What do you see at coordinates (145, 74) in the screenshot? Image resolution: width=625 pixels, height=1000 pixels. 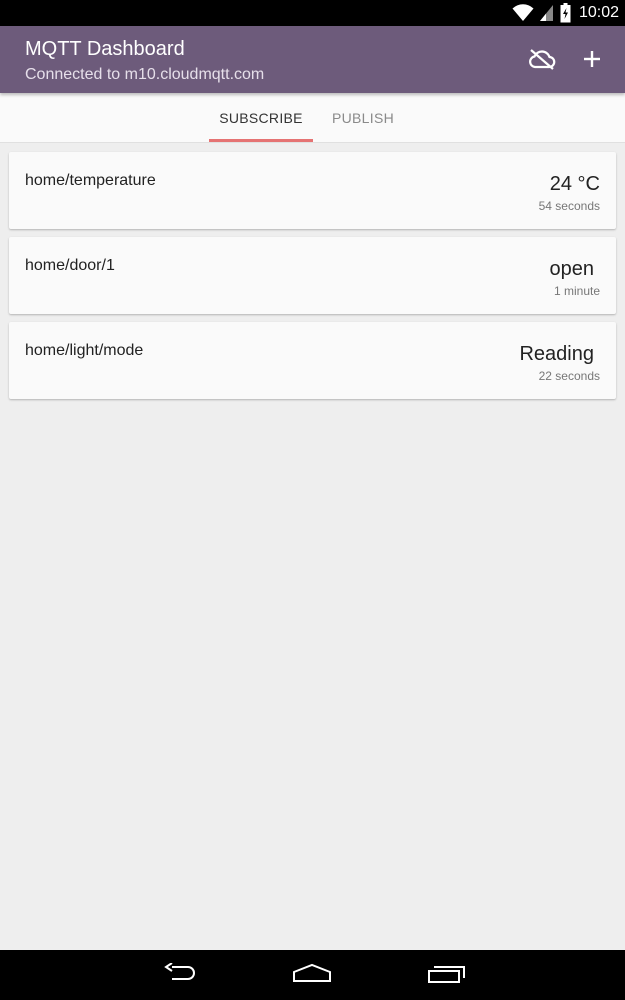 I see `connection-status: Connected to m10.cloudmqtt.com` at bounding box center [145, 74].